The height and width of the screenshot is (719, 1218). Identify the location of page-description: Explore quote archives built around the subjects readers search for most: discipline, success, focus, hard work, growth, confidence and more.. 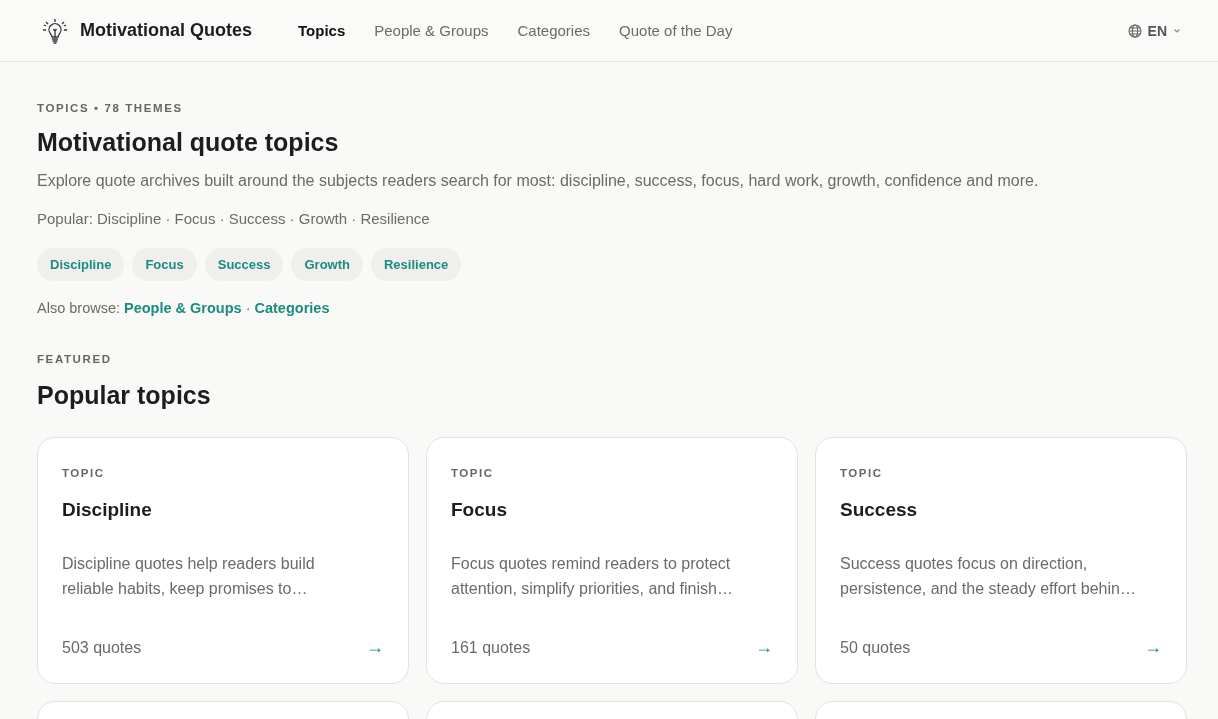
(538, 181).